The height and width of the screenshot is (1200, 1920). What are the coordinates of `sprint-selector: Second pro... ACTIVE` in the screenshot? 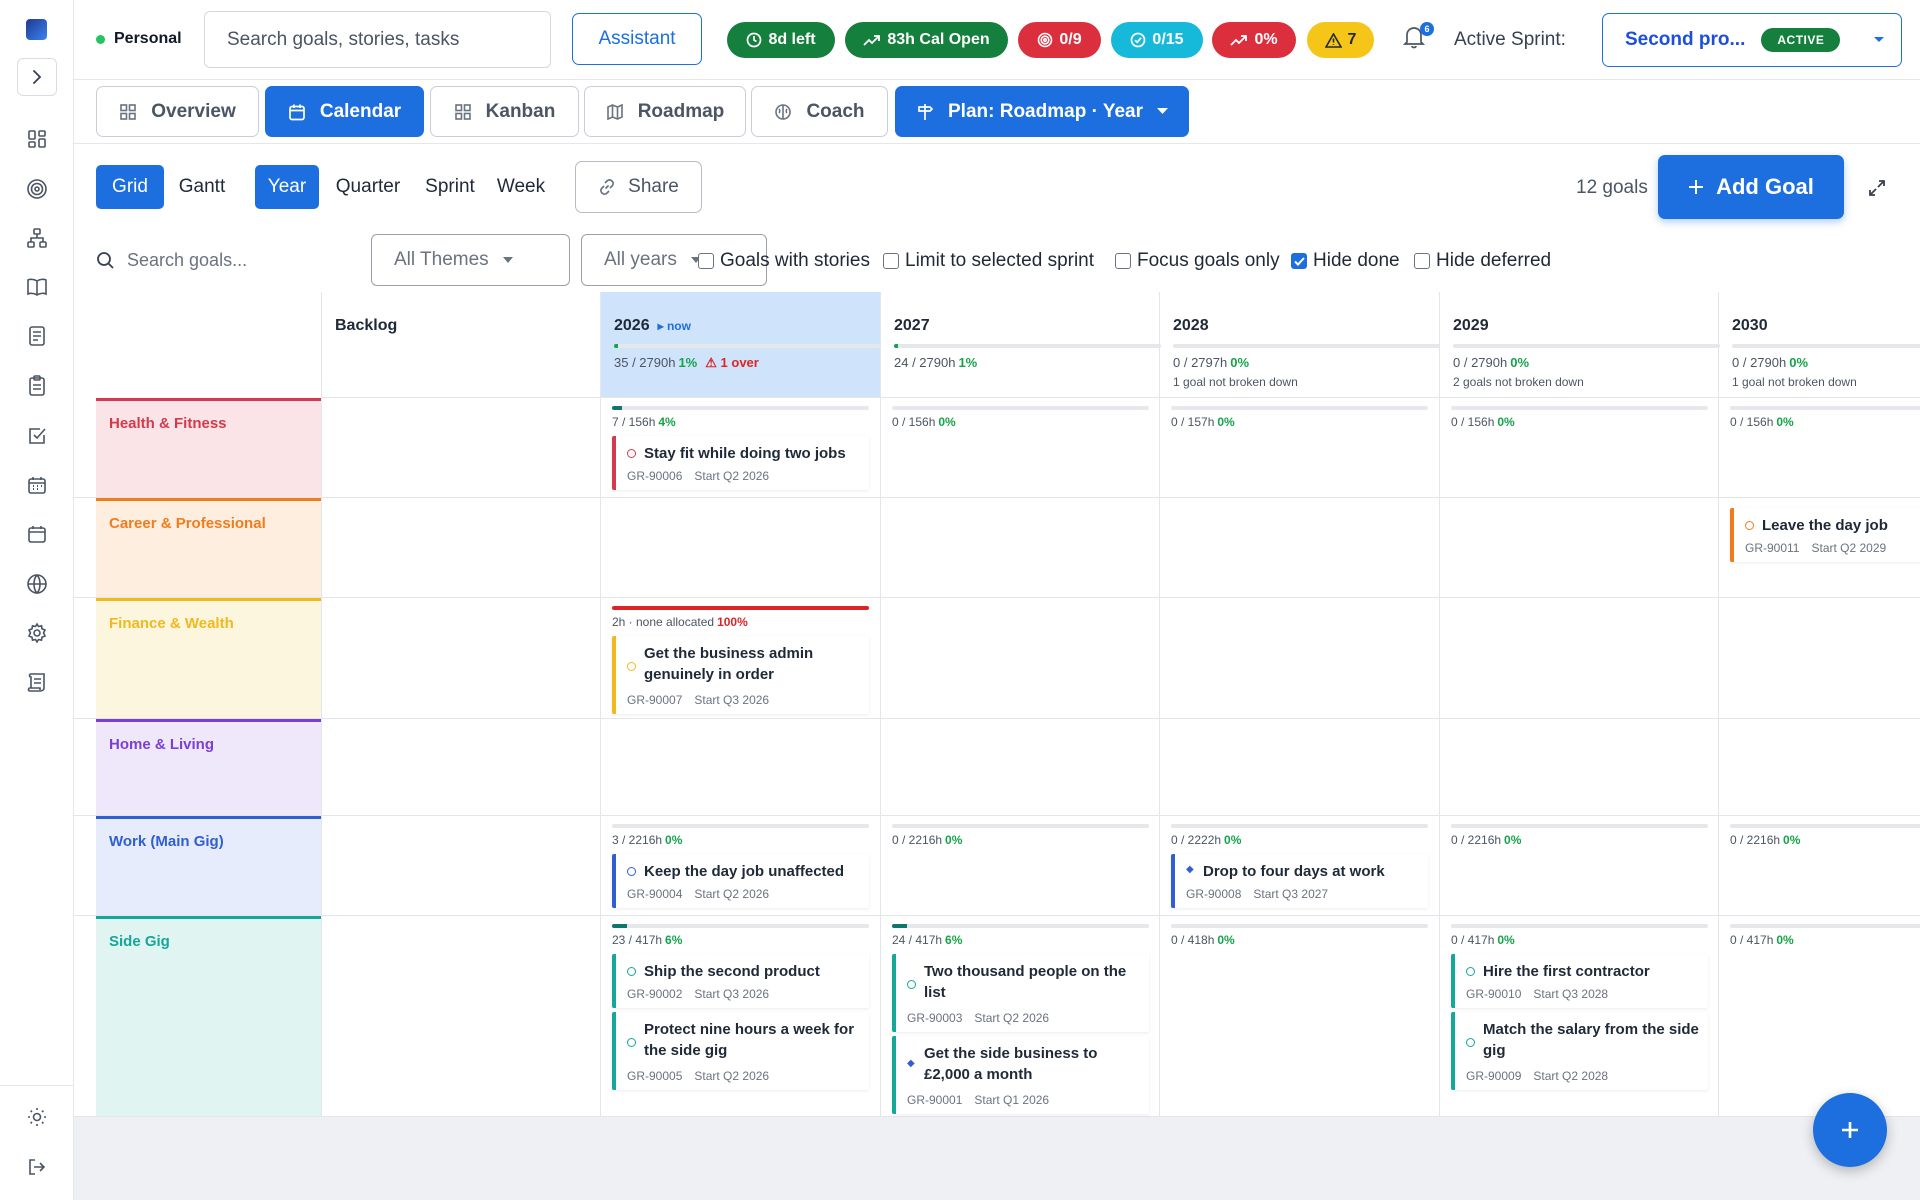 It's located at (1752, 40).